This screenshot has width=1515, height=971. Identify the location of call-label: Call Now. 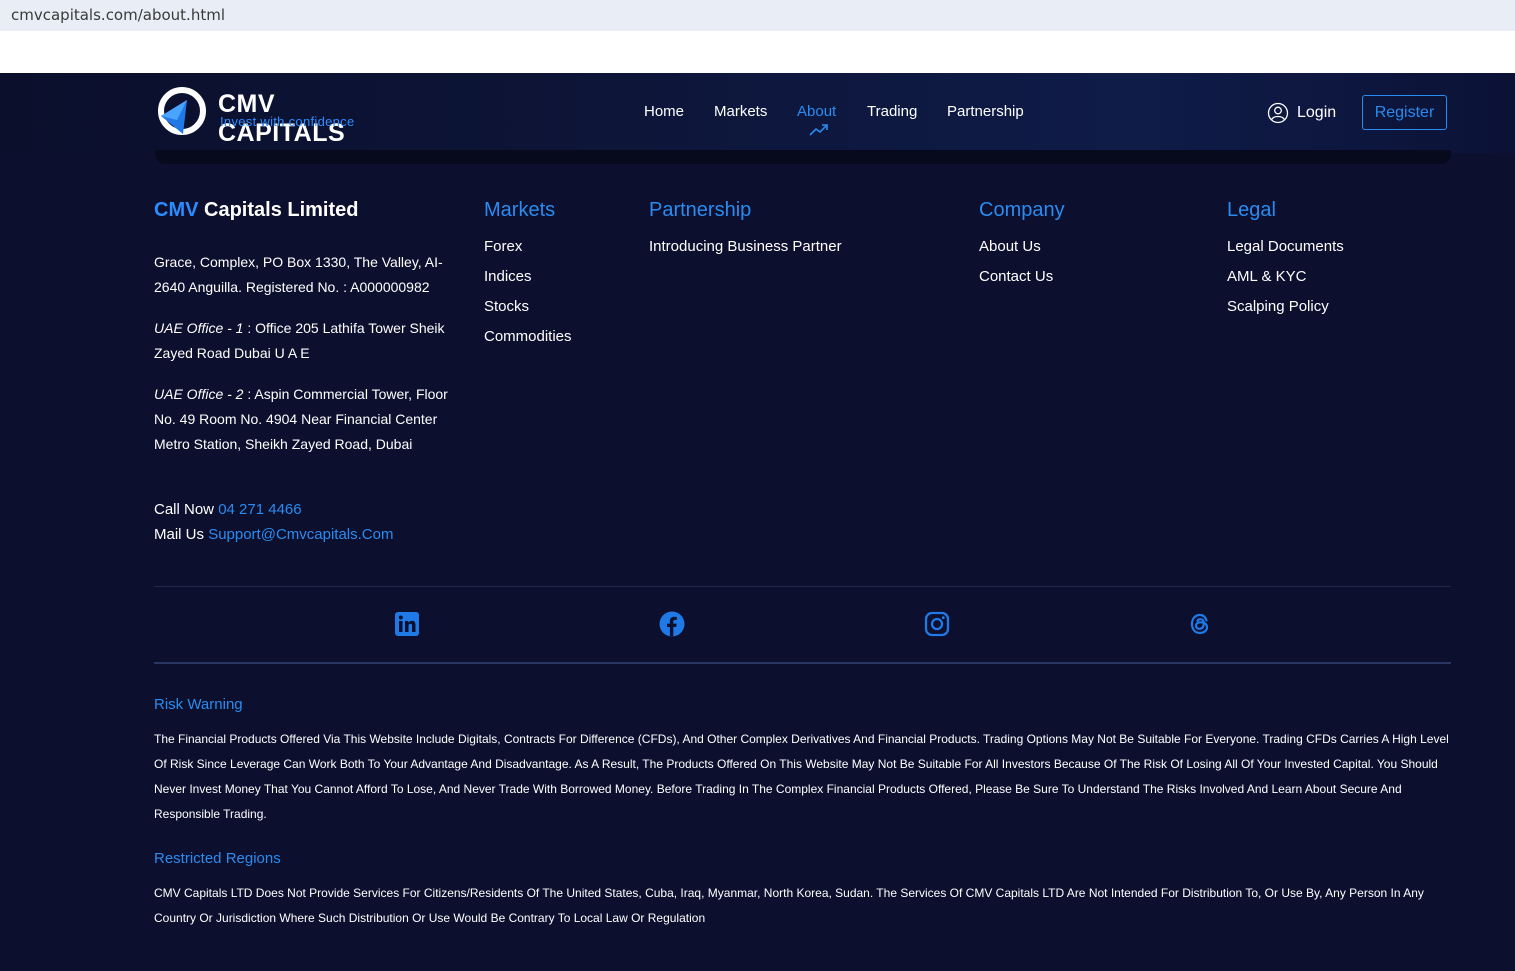
(184, 509).